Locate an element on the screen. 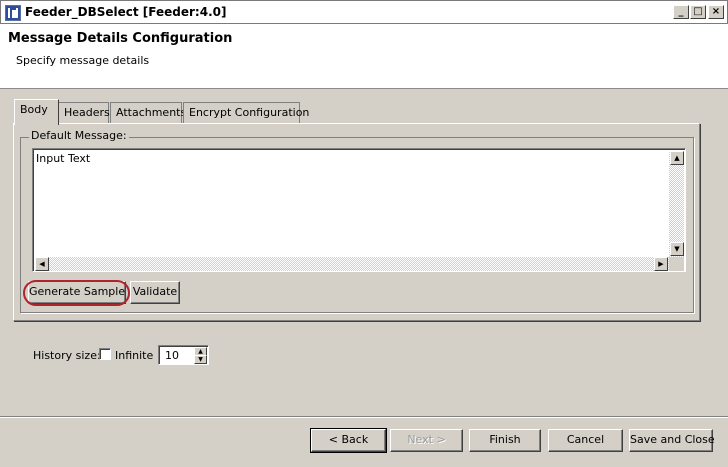  history-size-label: History size: is located at coordinates (67, 355).